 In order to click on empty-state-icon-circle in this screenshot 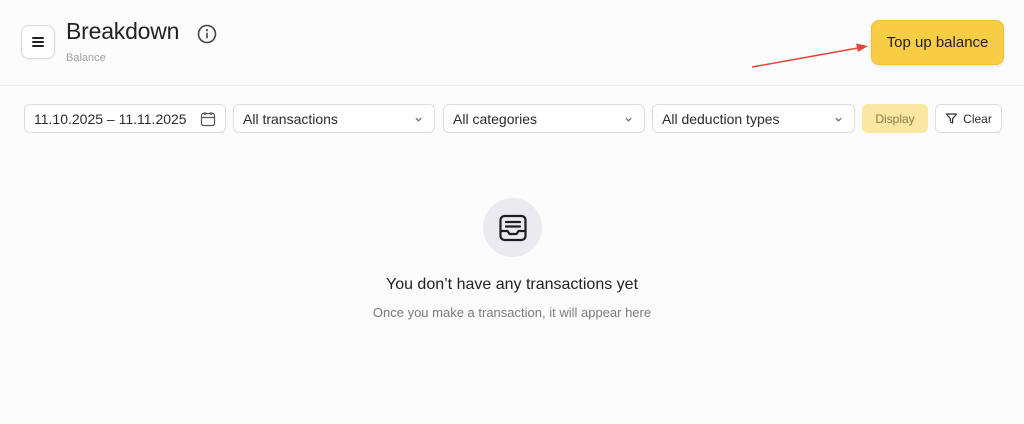, I will do `click(512, 227)`.